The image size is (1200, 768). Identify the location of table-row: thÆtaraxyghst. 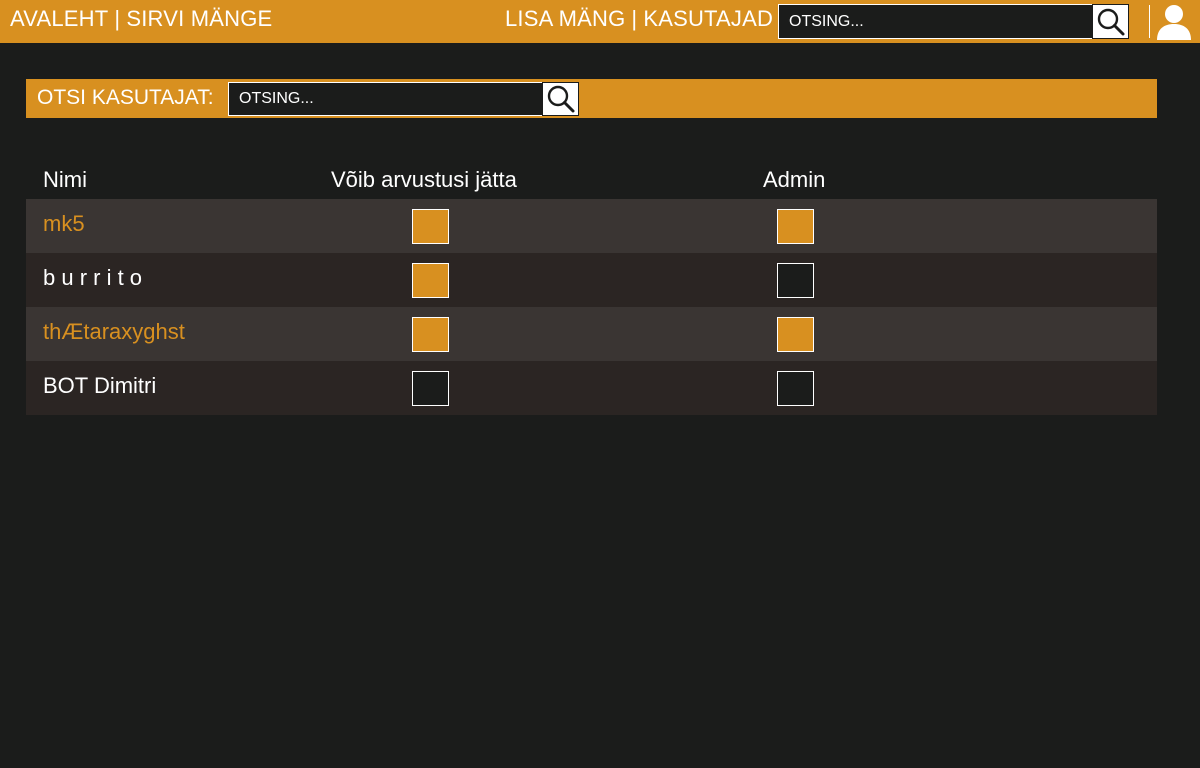
(591, 334).